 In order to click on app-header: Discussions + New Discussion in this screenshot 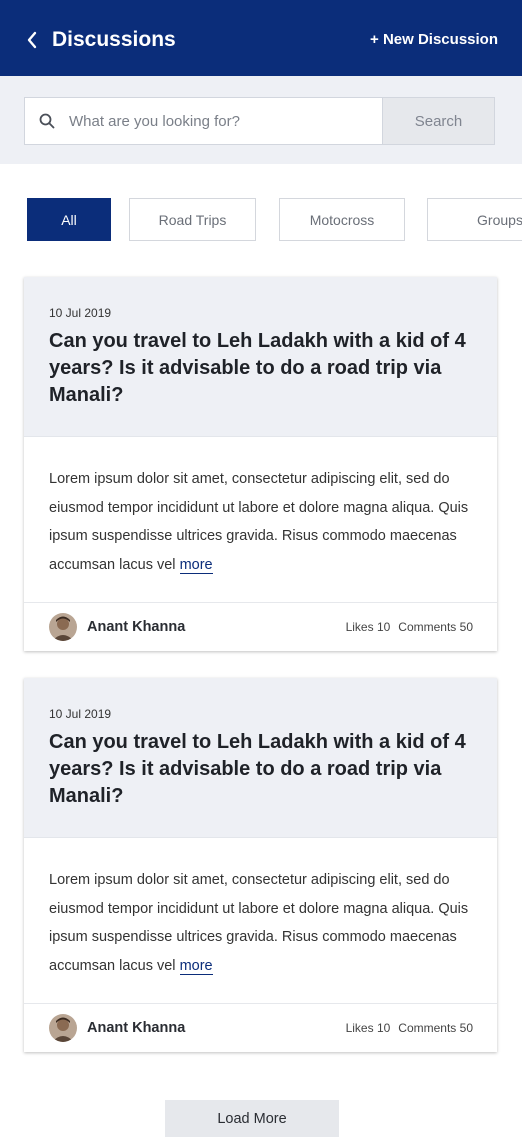, I will do `click(261, 38)`.